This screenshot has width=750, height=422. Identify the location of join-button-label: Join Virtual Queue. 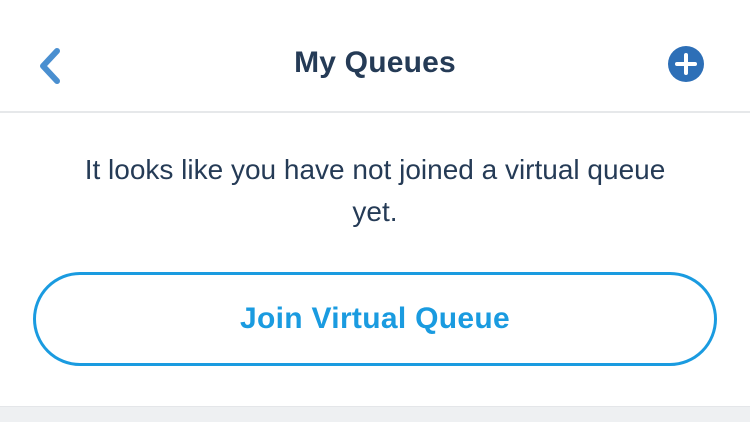
(375, 318).